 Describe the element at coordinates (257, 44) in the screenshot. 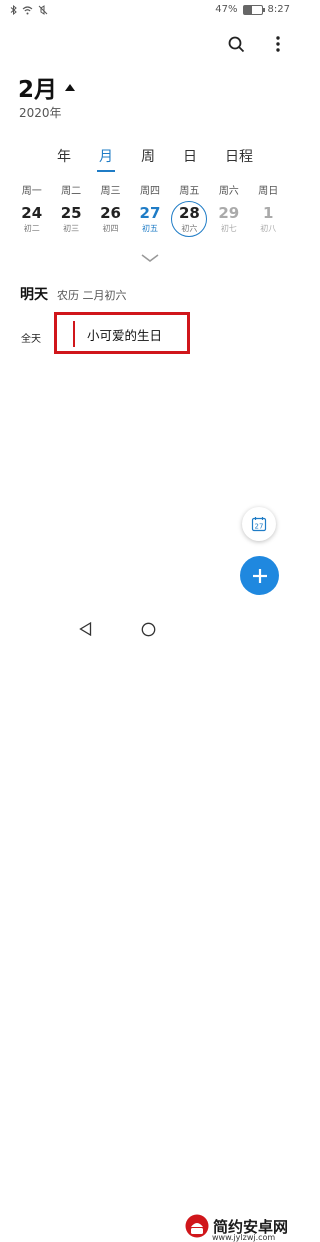

I see `top-actions` at that location.